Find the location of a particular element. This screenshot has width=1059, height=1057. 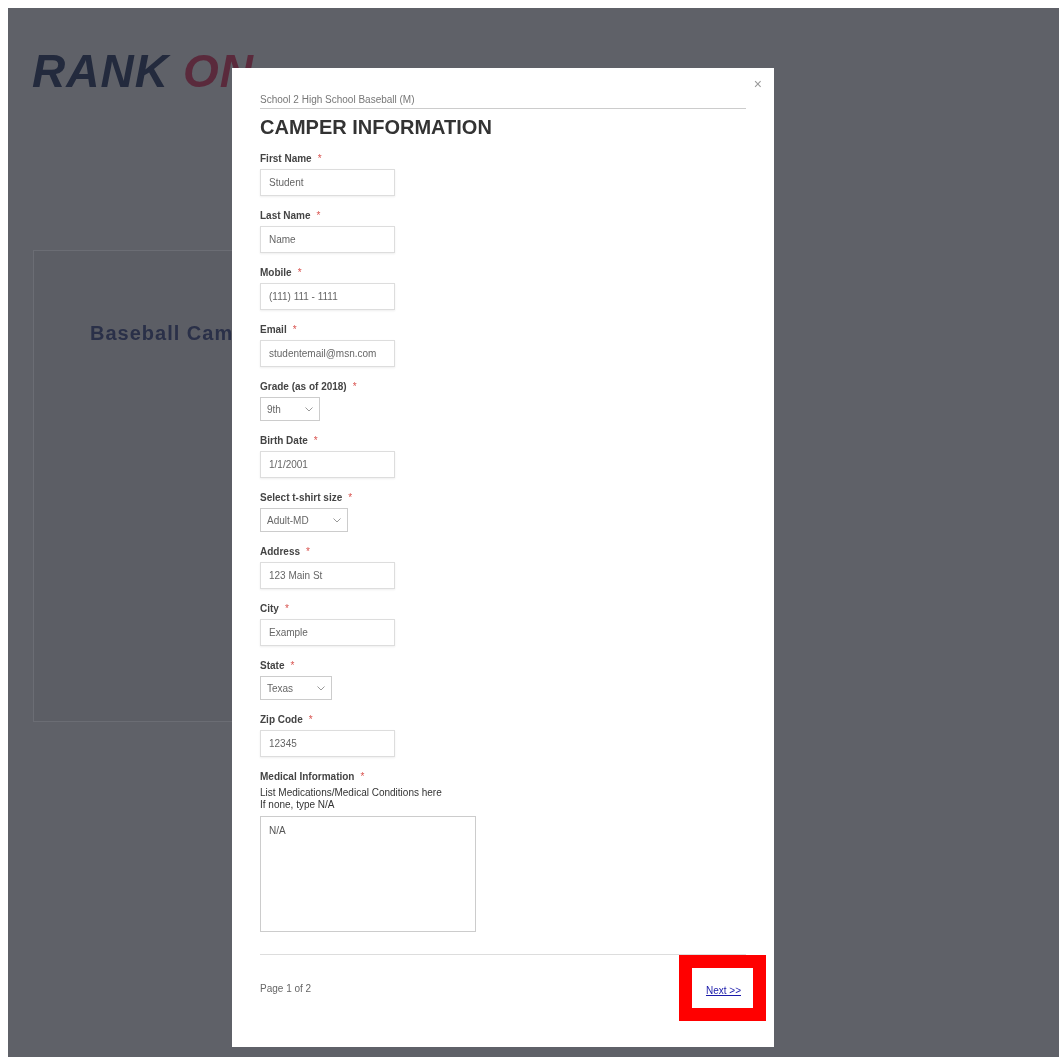

text-field: Example is located at coordinates (327, 632).